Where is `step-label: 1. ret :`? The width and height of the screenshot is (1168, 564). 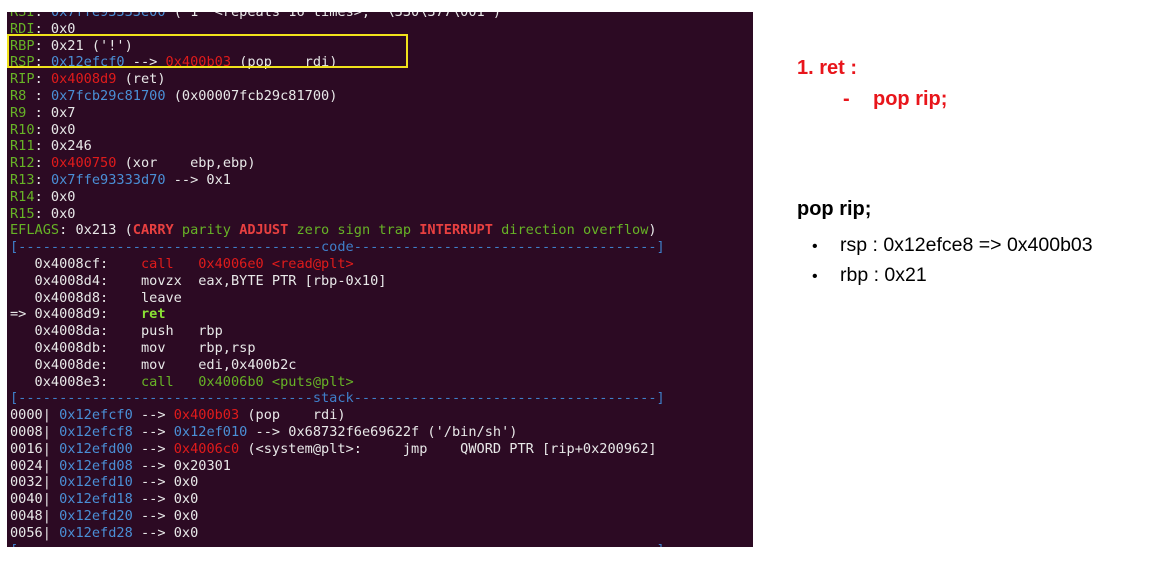
step-label: 1. ret : is located at coordinates (827, 68).